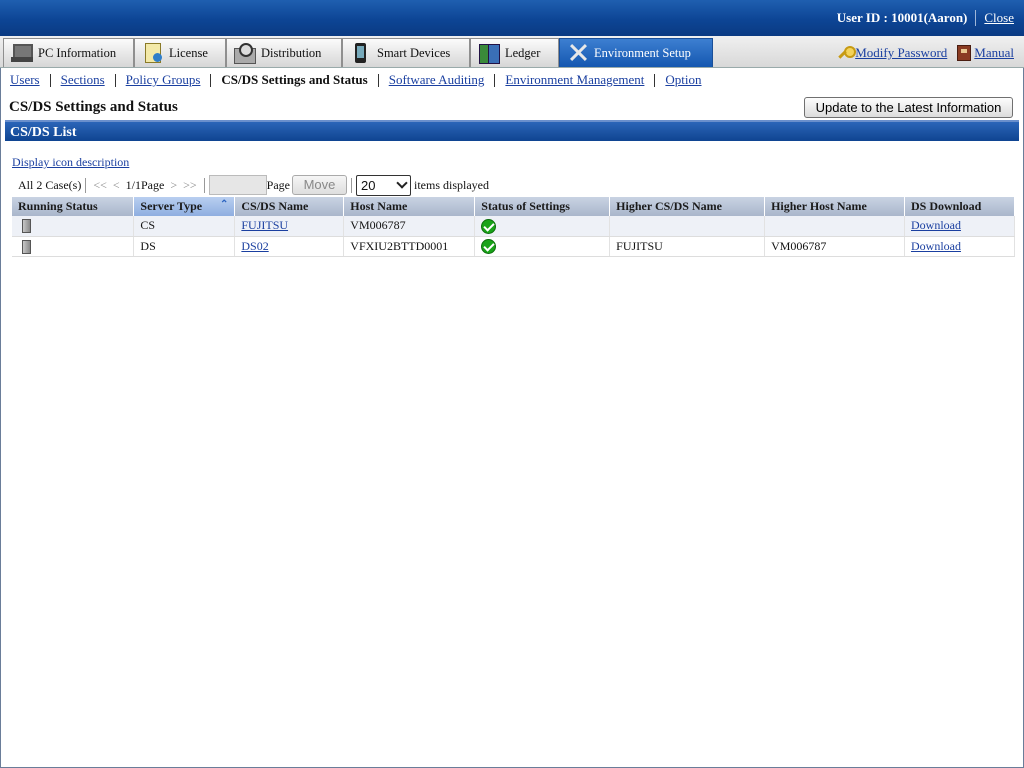 The image size is (1024, 768). What do you see at coordinates (245, 53) in the screenshot?
I see `distribution-icon` at bounding box center [245, 53].